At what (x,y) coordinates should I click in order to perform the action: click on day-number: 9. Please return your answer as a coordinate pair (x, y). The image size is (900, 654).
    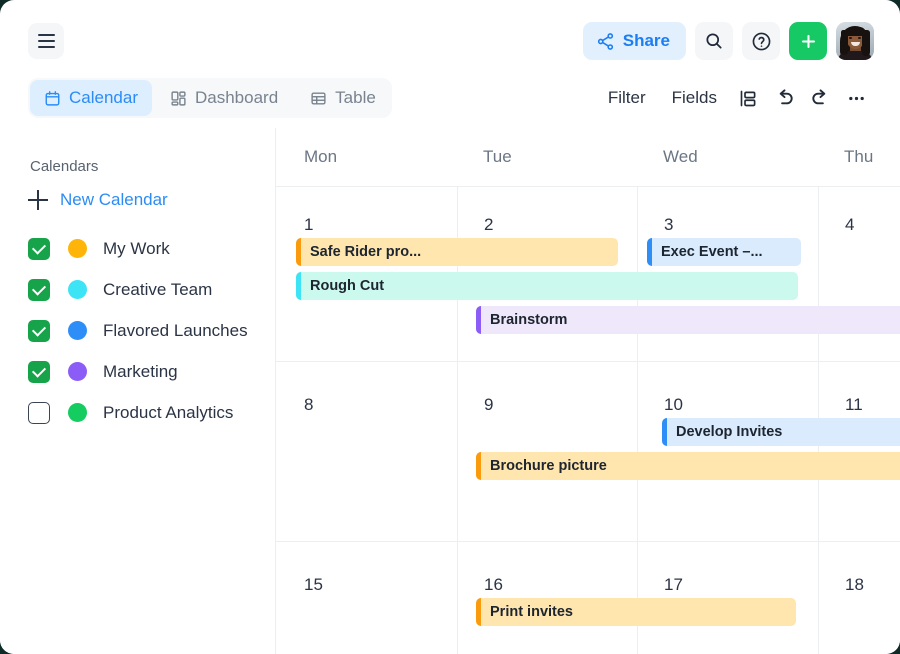
    Looking at the image, I should click on (488, 405).